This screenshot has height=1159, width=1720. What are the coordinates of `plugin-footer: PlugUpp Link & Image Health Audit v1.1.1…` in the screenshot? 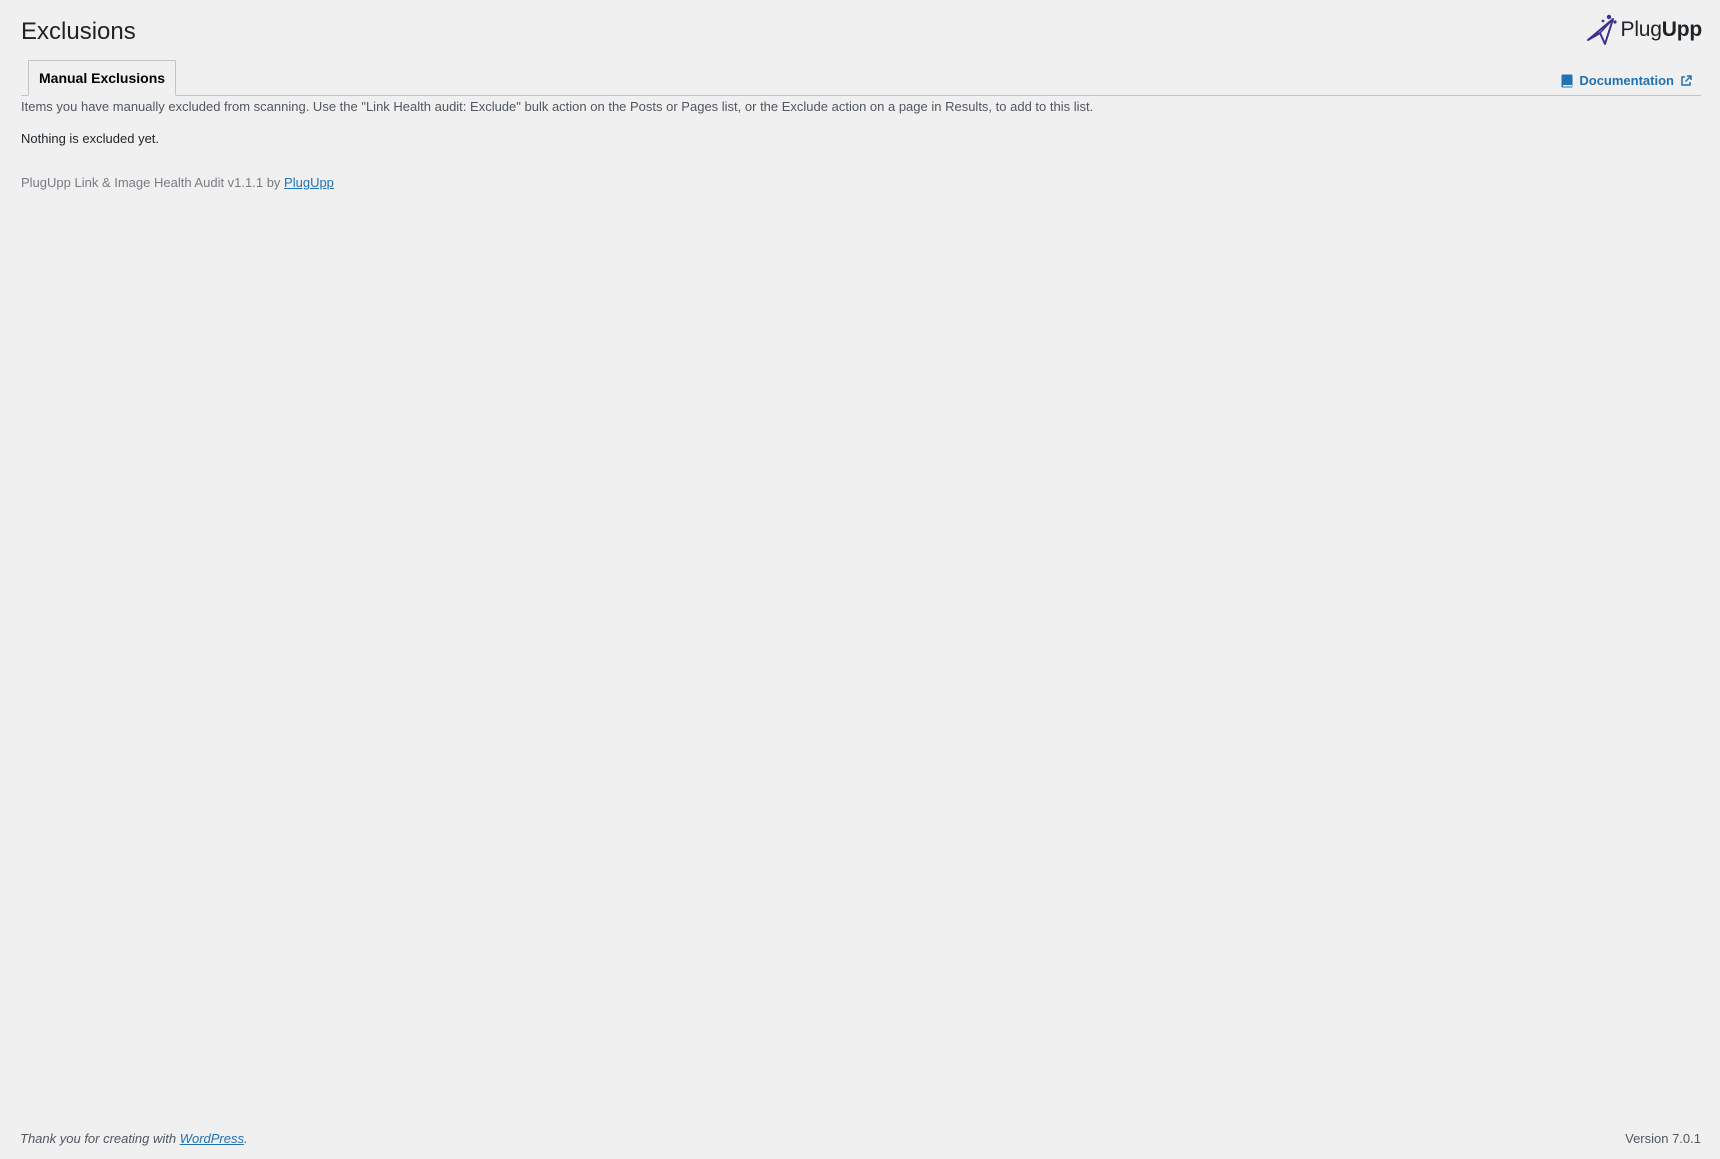 It's located at (177, 182).